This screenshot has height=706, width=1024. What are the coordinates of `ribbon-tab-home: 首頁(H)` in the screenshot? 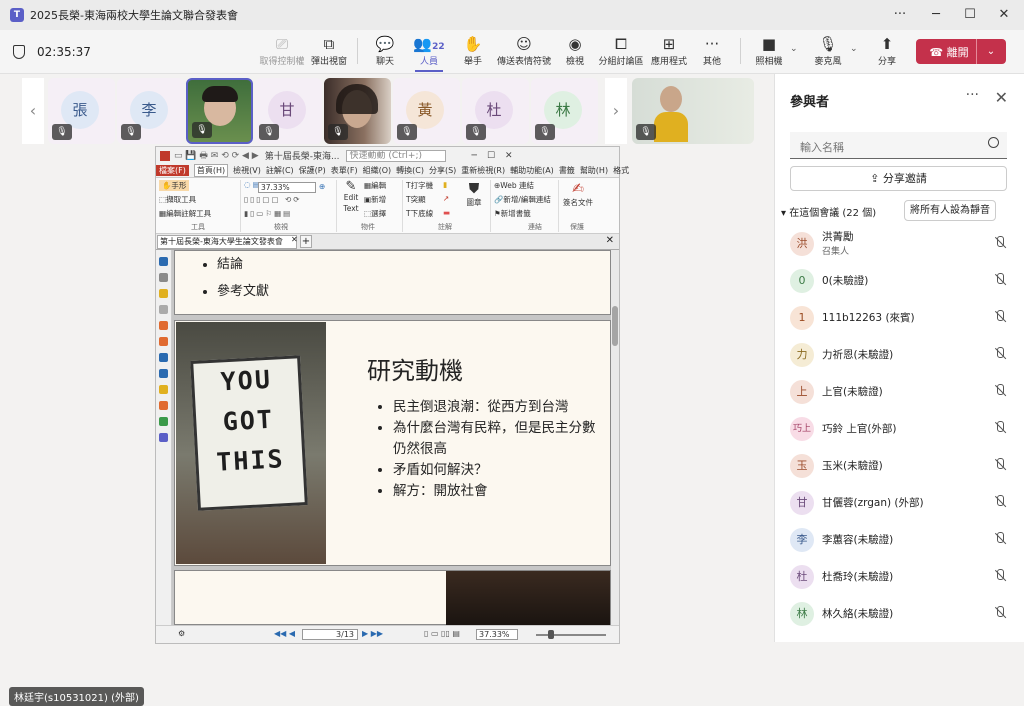 It's located at (211, 170).